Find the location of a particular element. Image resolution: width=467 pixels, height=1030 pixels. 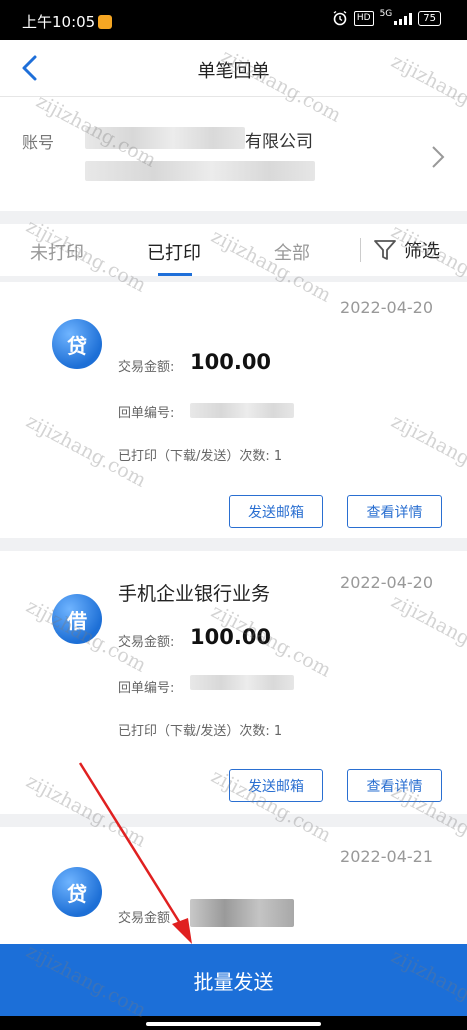

battery-icon: 75 is located at coordinates (429, 18).